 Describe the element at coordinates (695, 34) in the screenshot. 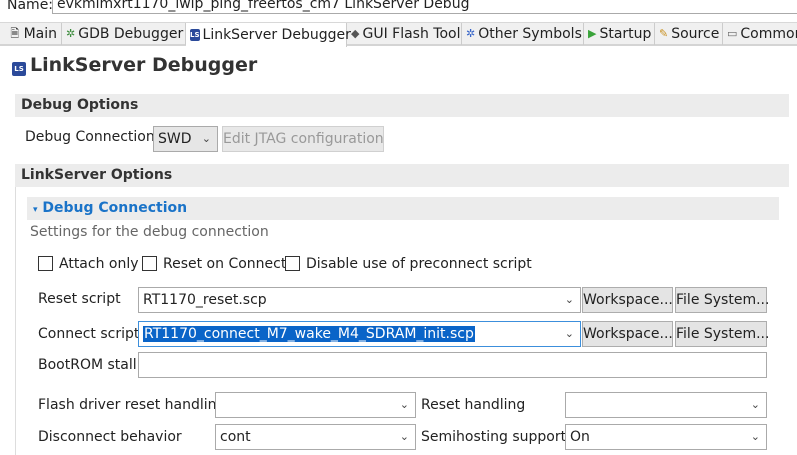

I see `tab-label: Source` at that location.